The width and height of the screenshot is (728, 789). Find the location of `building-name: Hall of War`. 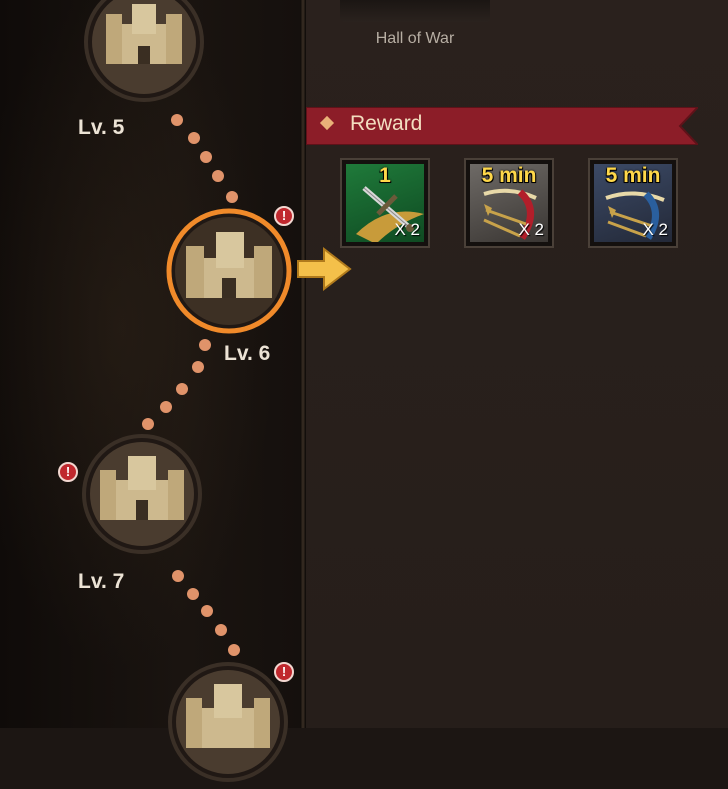

building-name: Hall of War is located at coordinates (415, 38).